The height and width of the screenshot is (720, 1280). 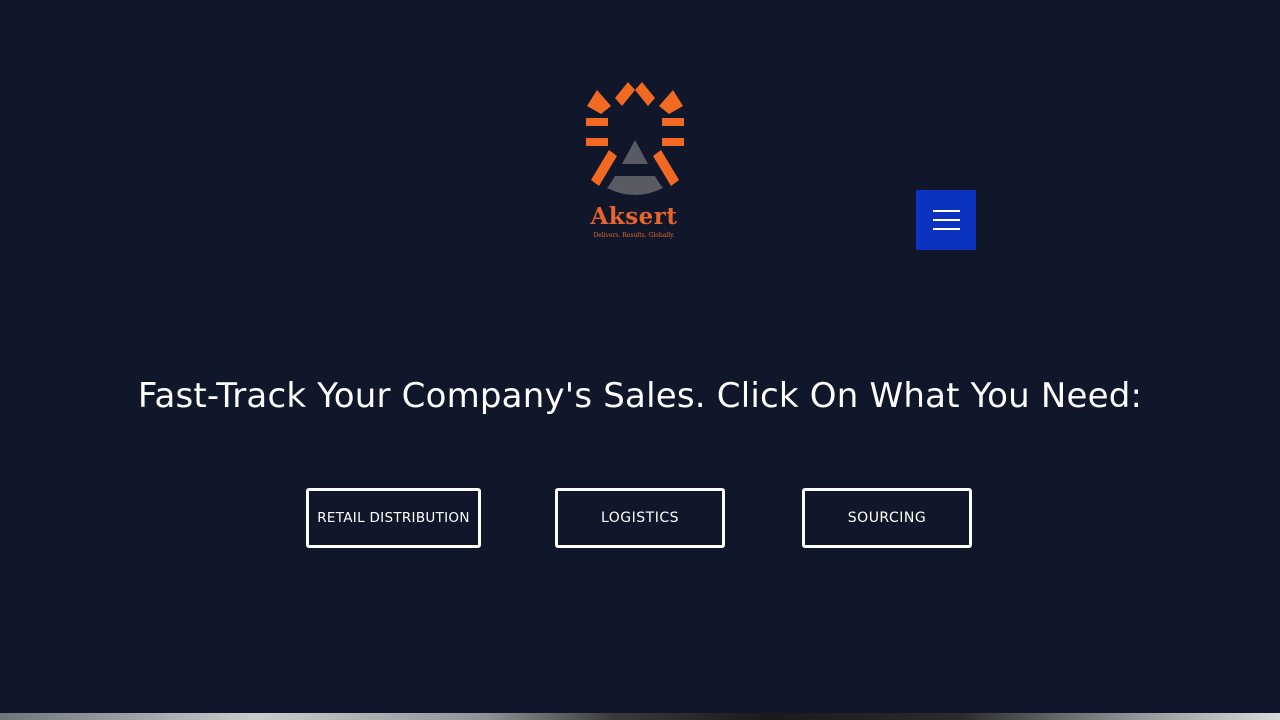 I want to click on brand-logo: Aksert Delivers. Results. Globally., so click(x=635, y=163).